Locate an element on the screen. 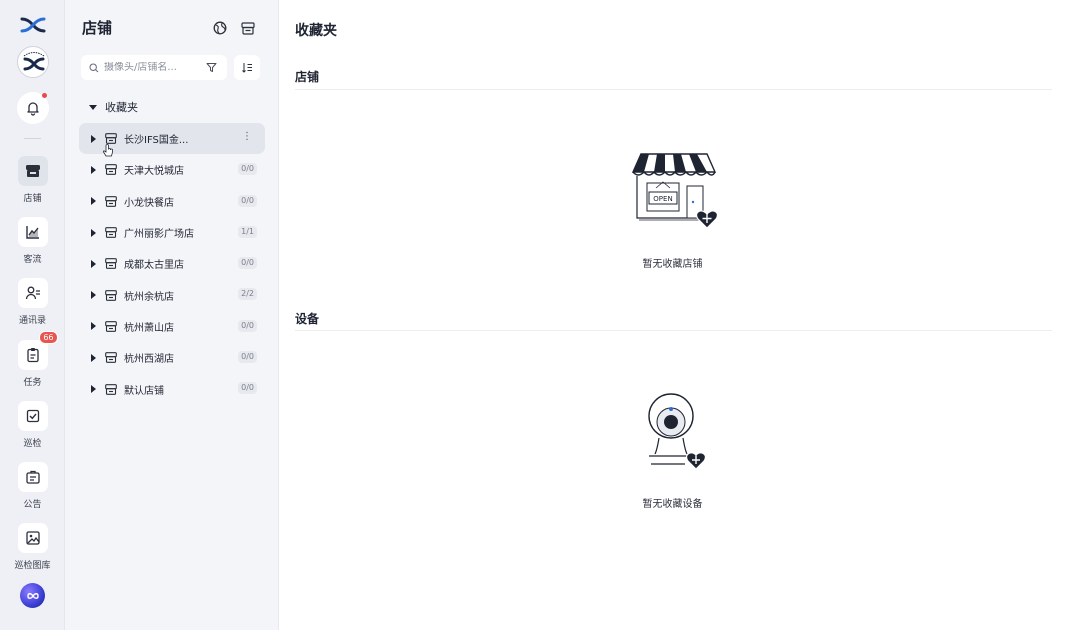 The height and width of the screenshot is (630, 1080). nav-rail: 店铺 客流 通讯录 66 任务 巡检 公告 巡检图库 is located at coordinates (32, 315).